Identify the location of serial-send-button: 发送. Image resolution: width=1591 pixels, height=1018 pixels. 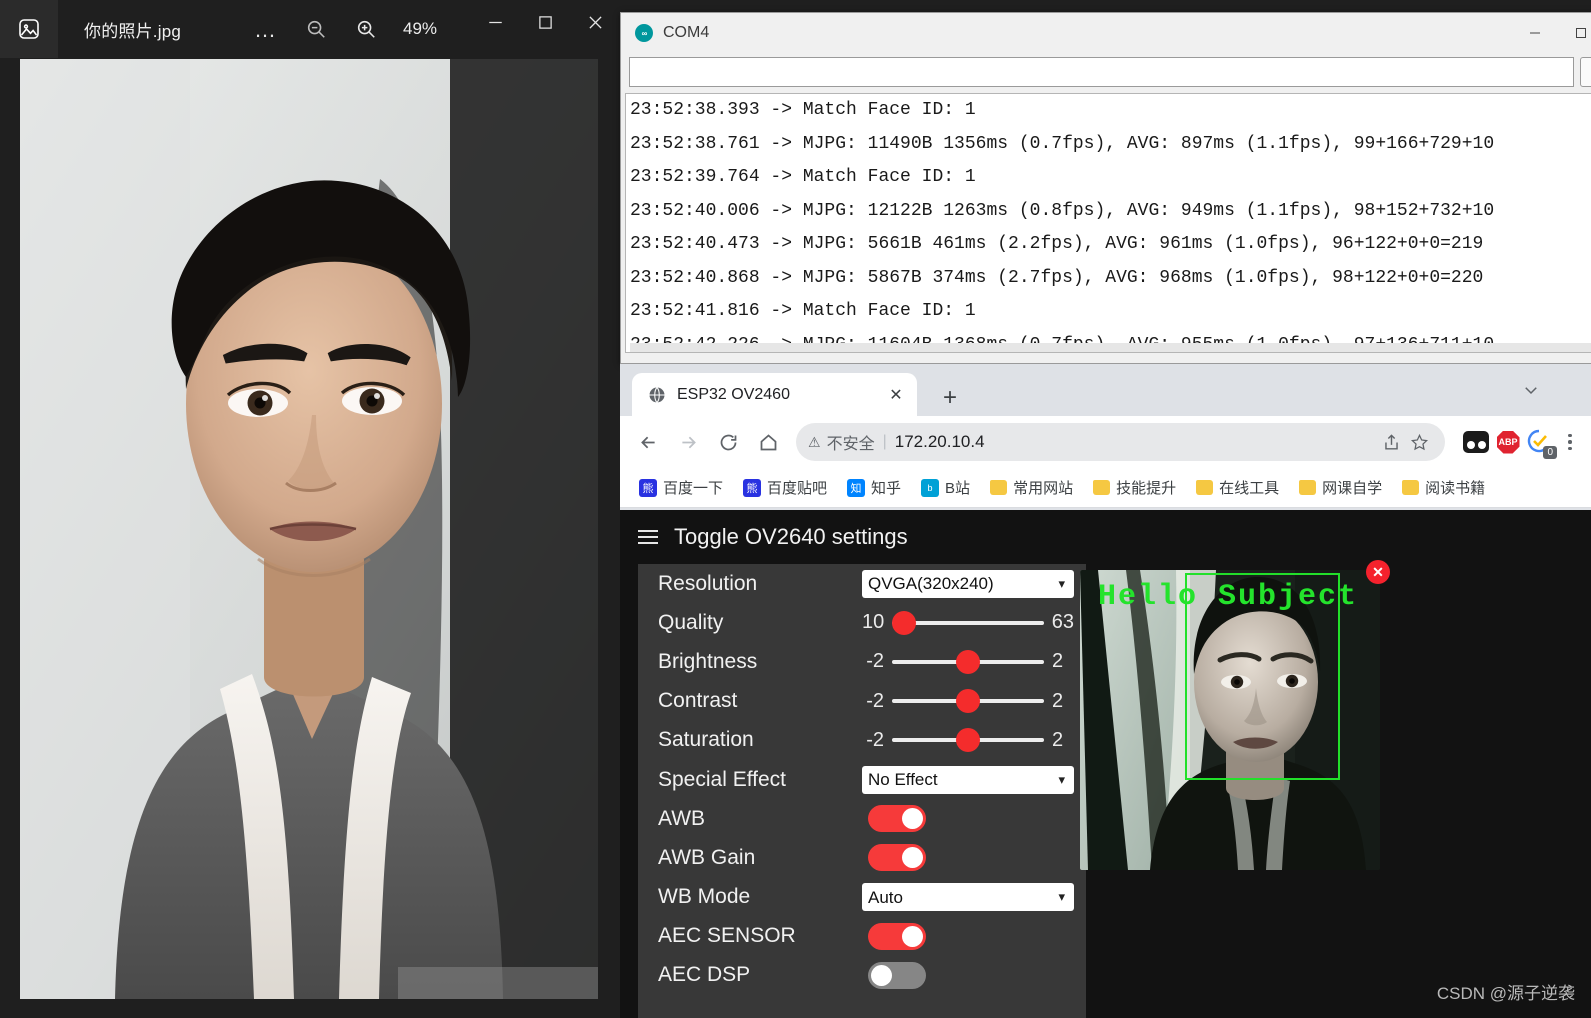
(1585, 72).